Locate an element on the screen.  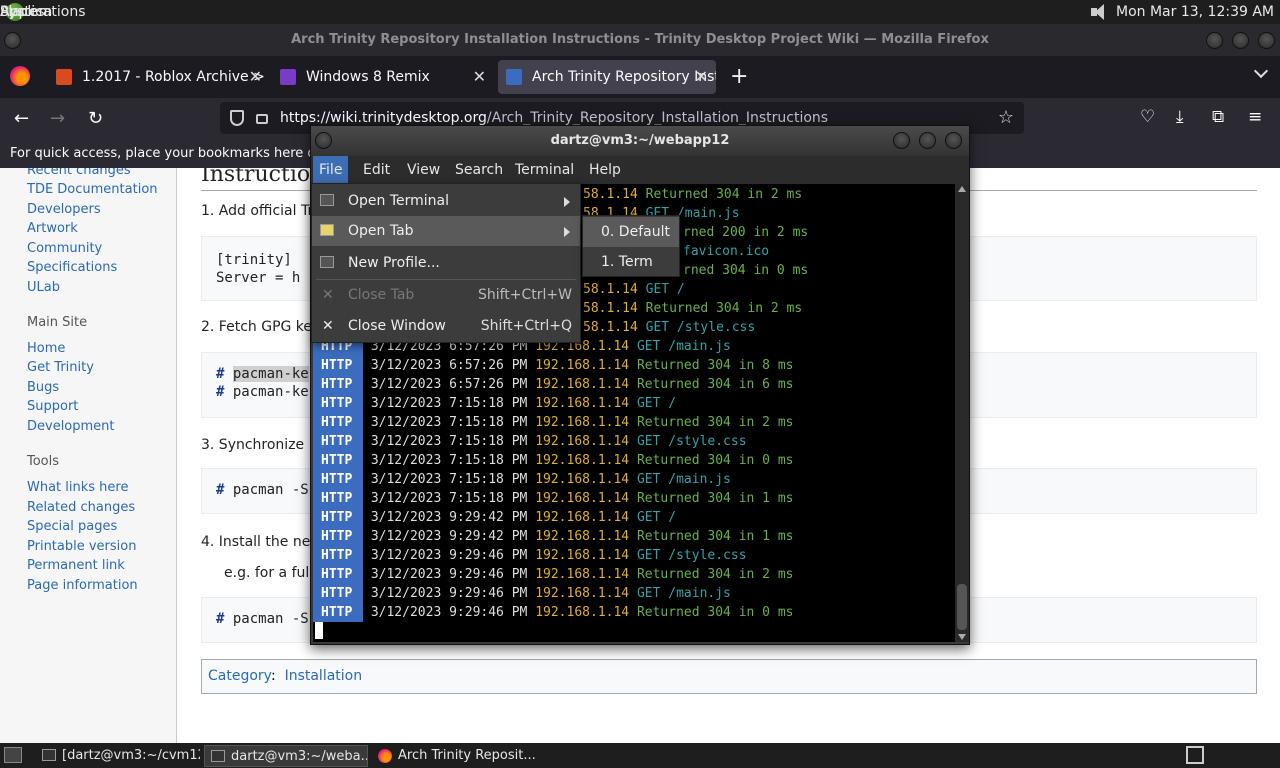
extensions-icon: ⧉ is located at coordinates (1218, 117).